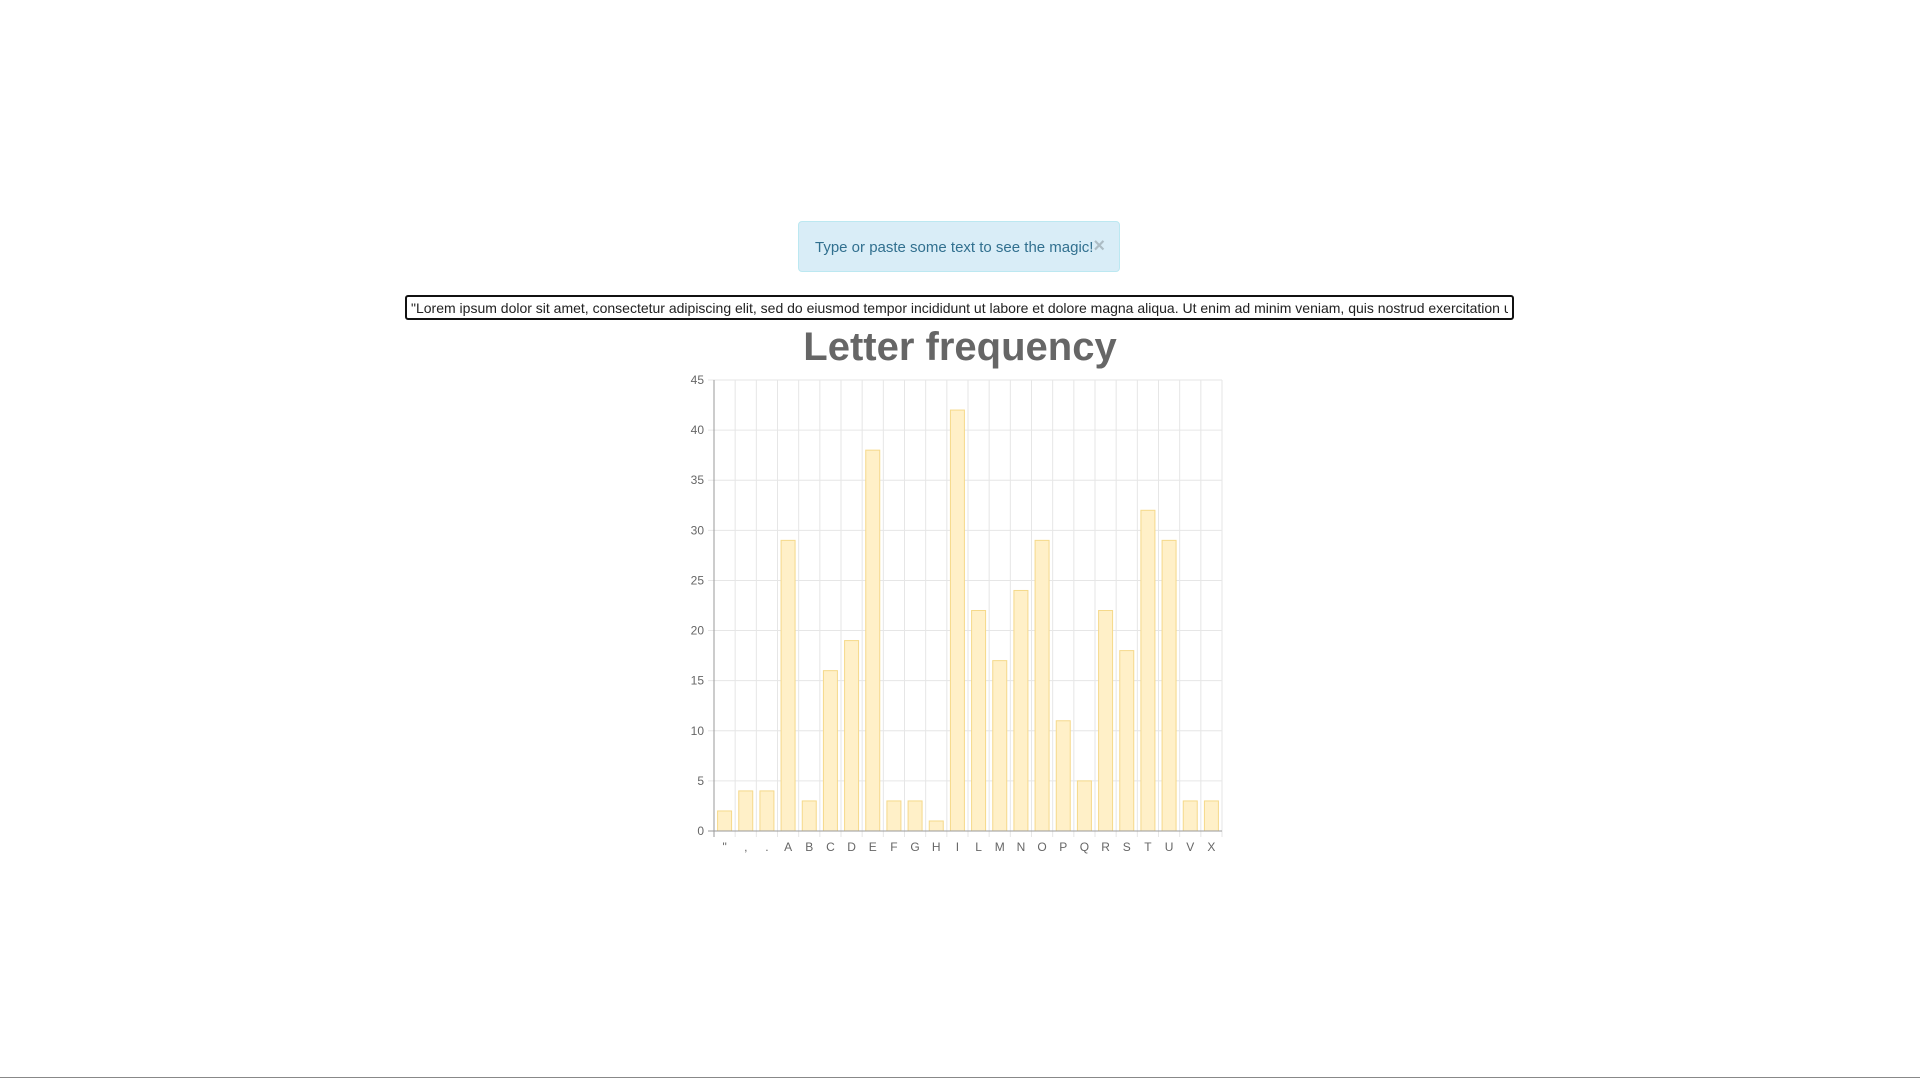 The width and height of the screenshot is (1920, 1079). Describe the element at coordinates (852, 736) in the screenshot. I see `bar-D` at that location.